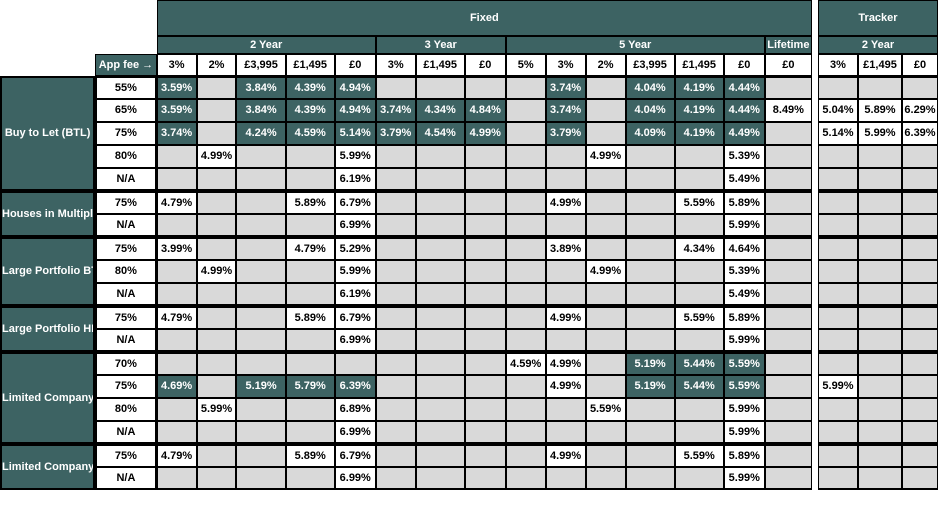  What do you see at coordinates (355, 65) in the screenshot?
I see `fixed-fee-header-4: £0` at bounding box center [355, 65].